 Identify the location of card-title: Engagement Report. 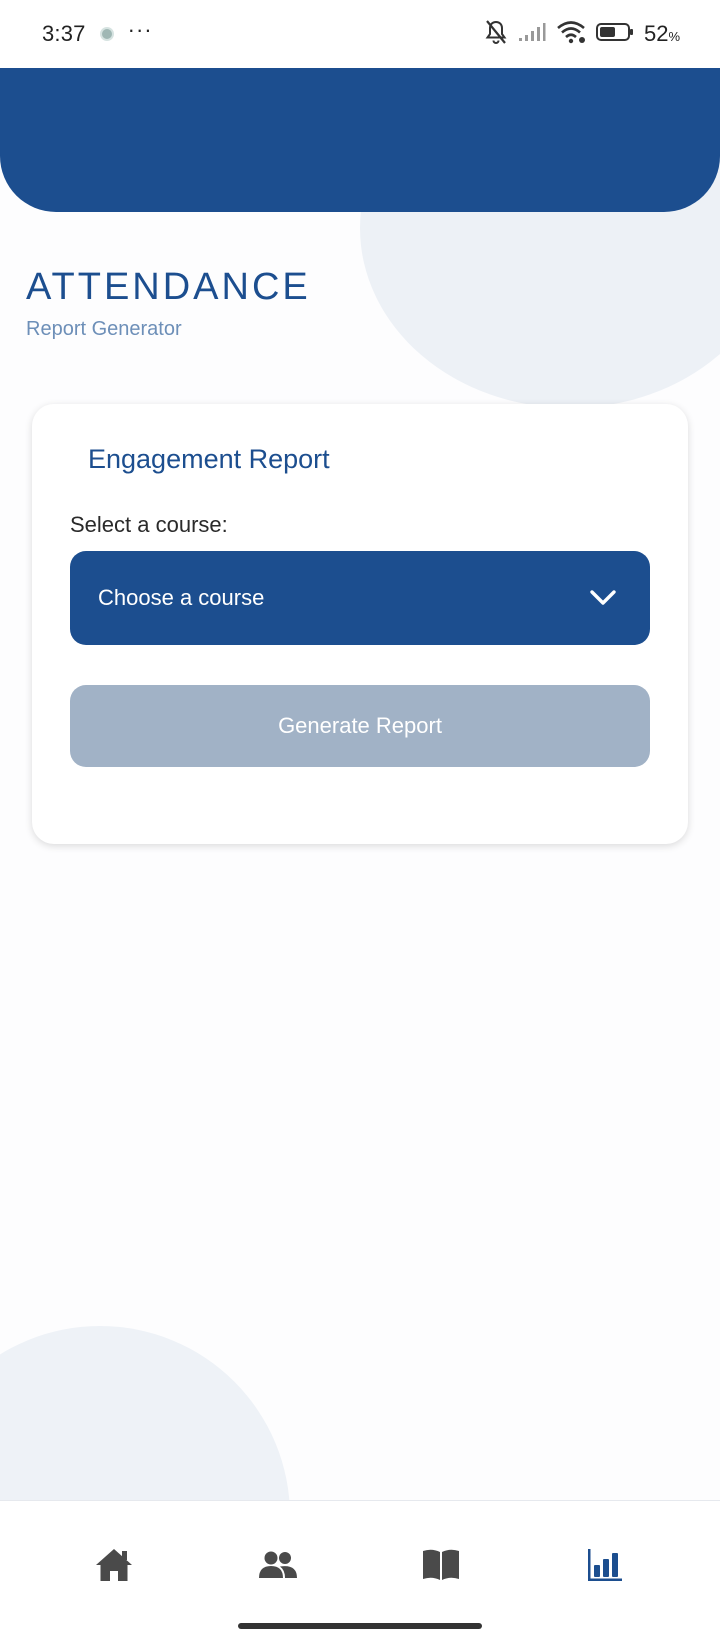
(209, 459).